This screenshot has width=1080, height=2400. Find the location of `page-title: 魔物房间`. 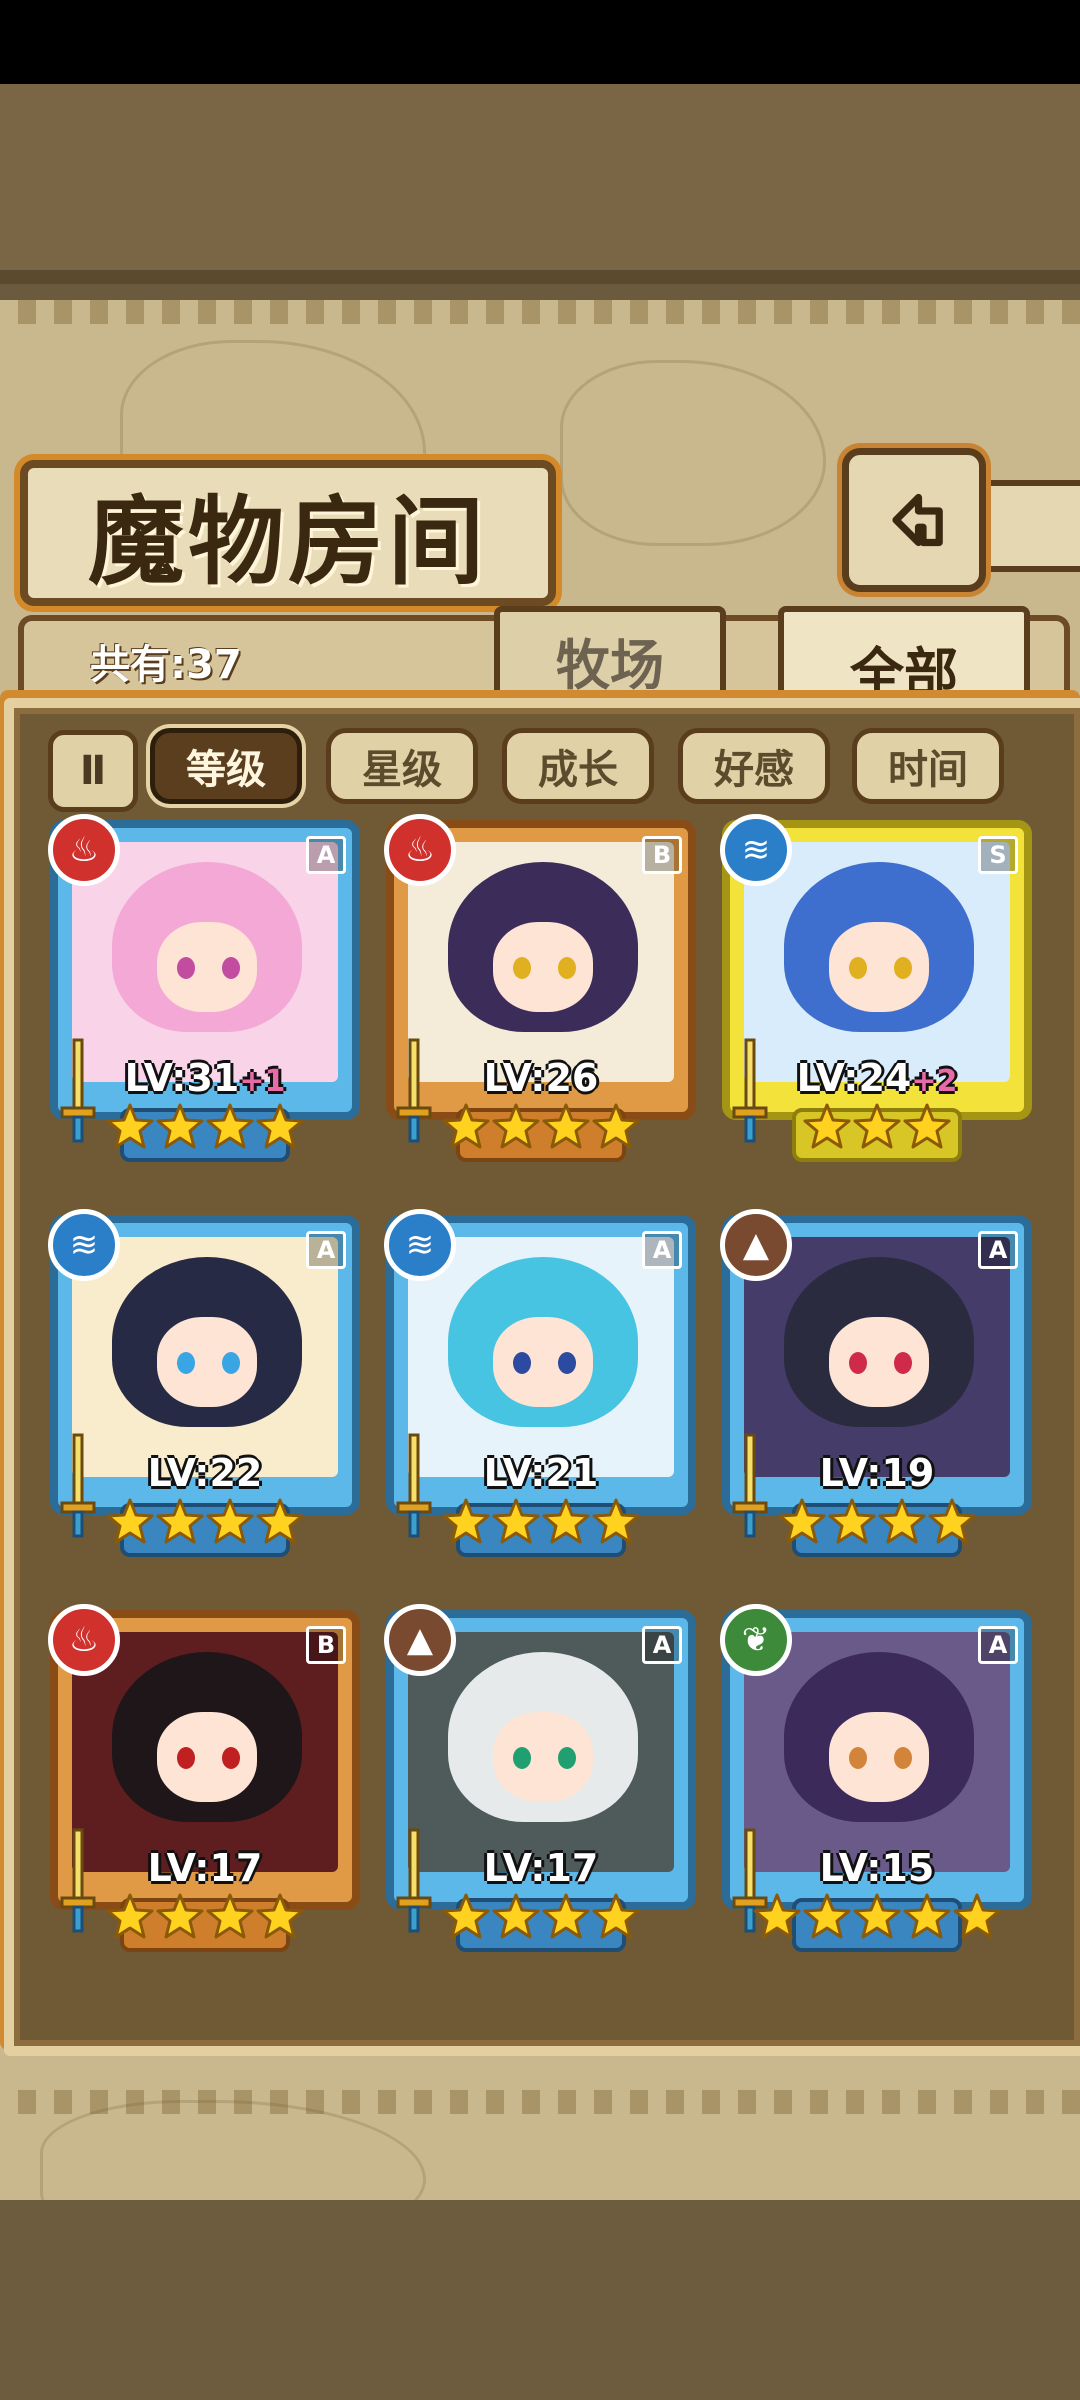

page-title: 魔物房间 is located at coordinates (288, 541).